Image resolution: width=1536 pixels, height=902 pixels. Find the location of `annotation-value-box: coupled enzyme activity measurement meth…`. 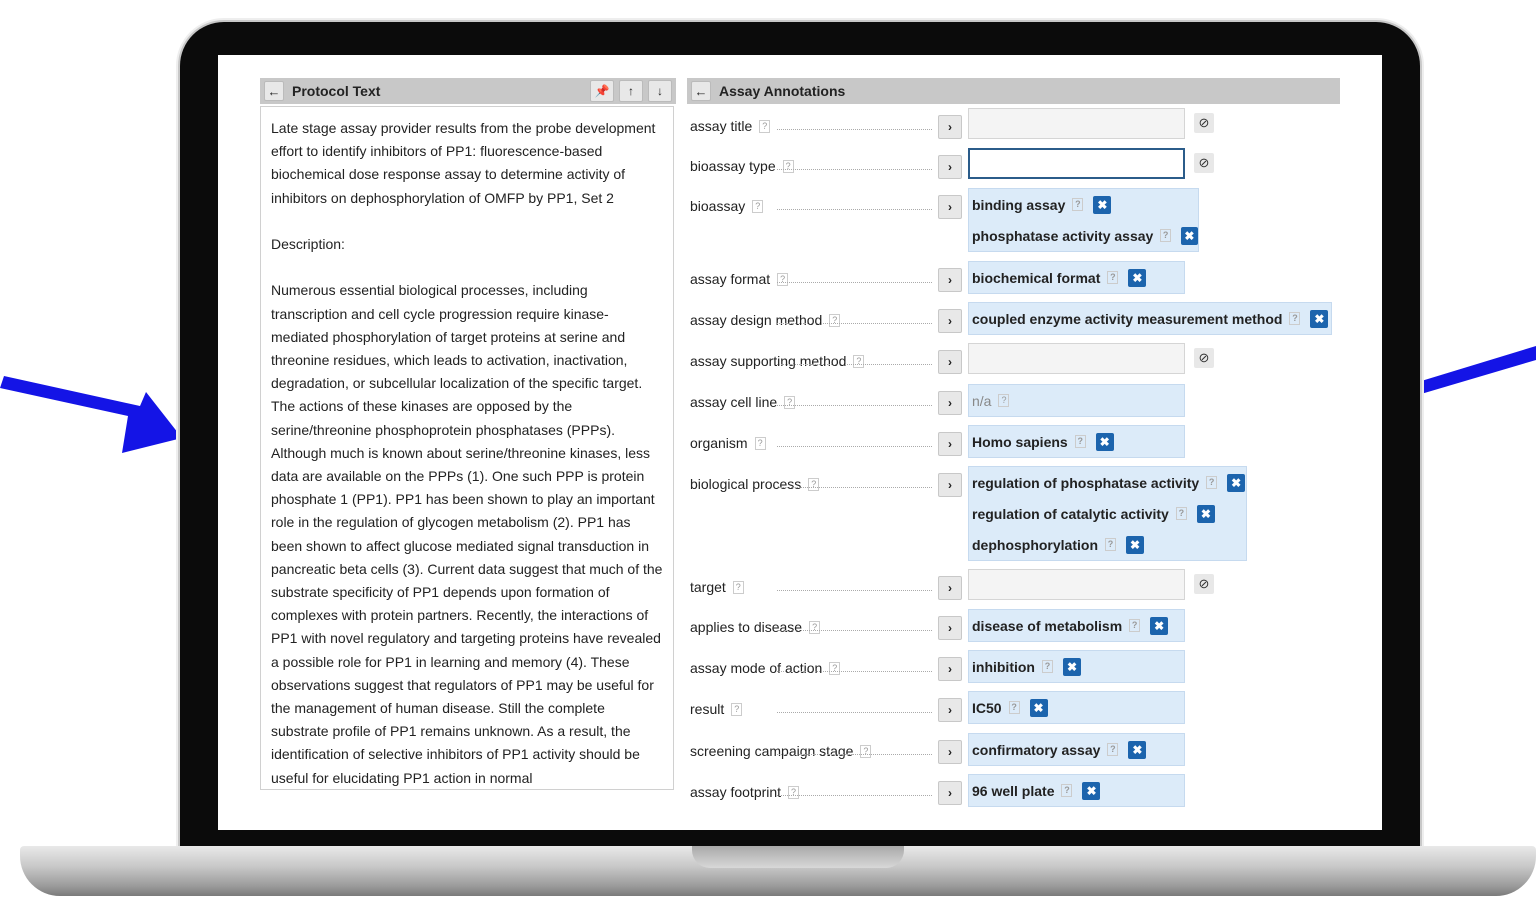

annotation-value-box: coupled enzyme activity measurement meth… is located at coordinates (1150, 318).